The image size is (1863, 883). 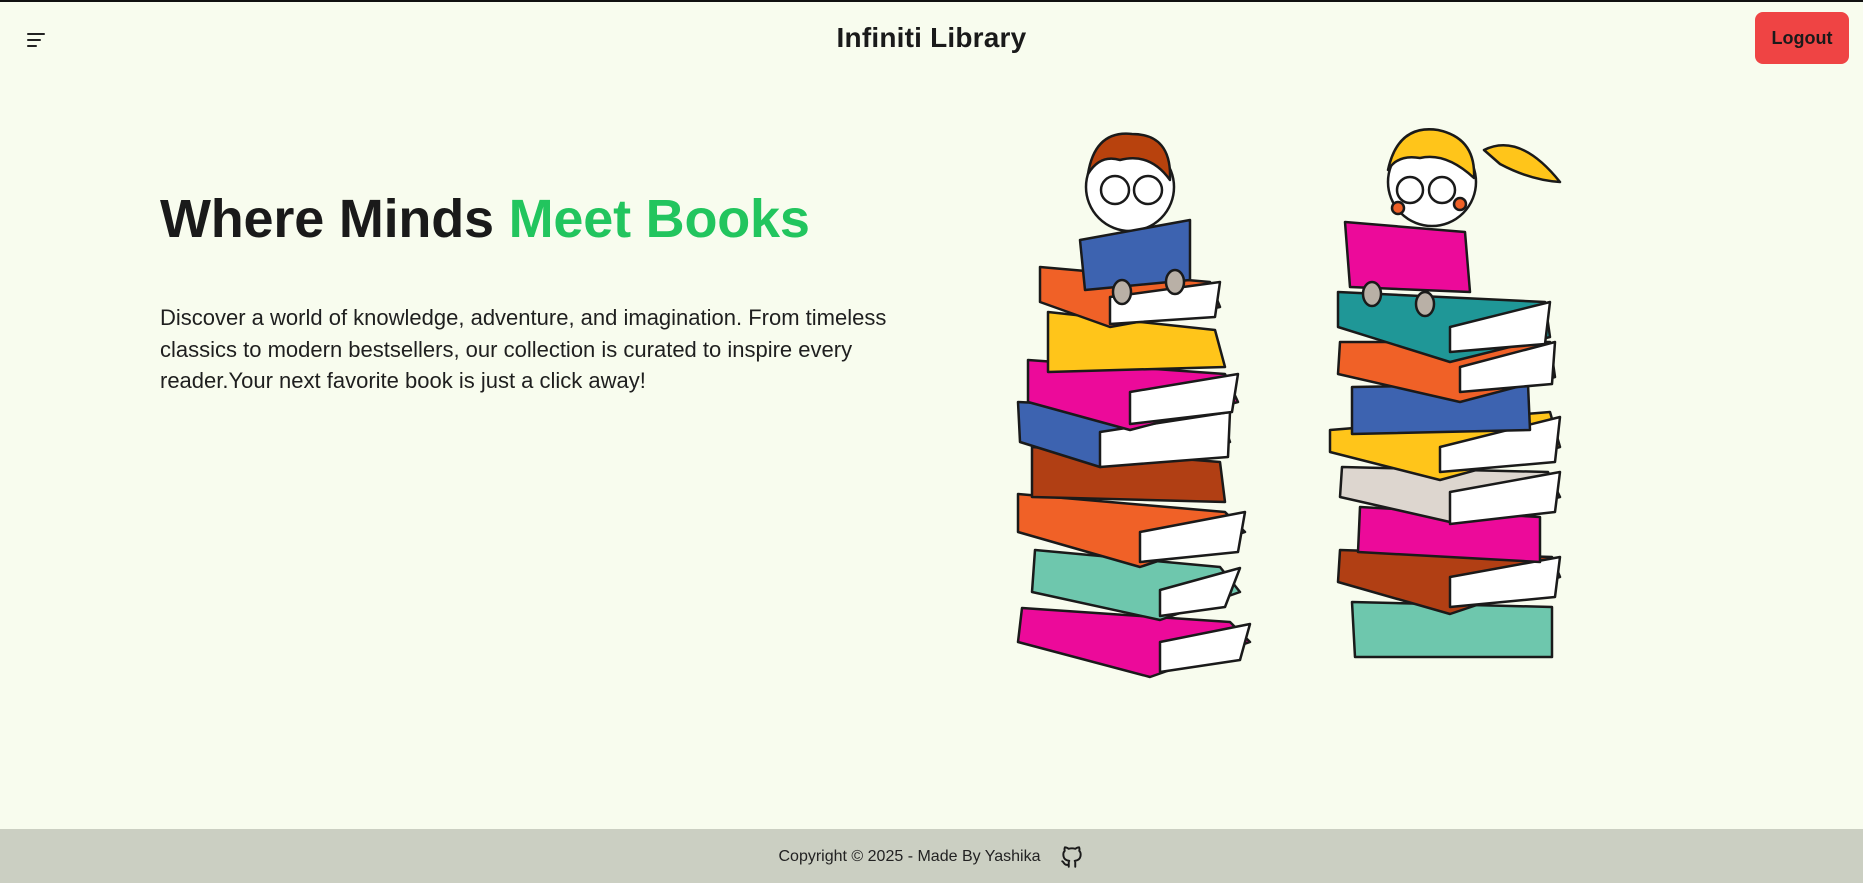 What do you see at coordinates (659, 219) in the screenshot?
I see `hero-heading-accent: Meet Books` at bounding box center [659, 219].